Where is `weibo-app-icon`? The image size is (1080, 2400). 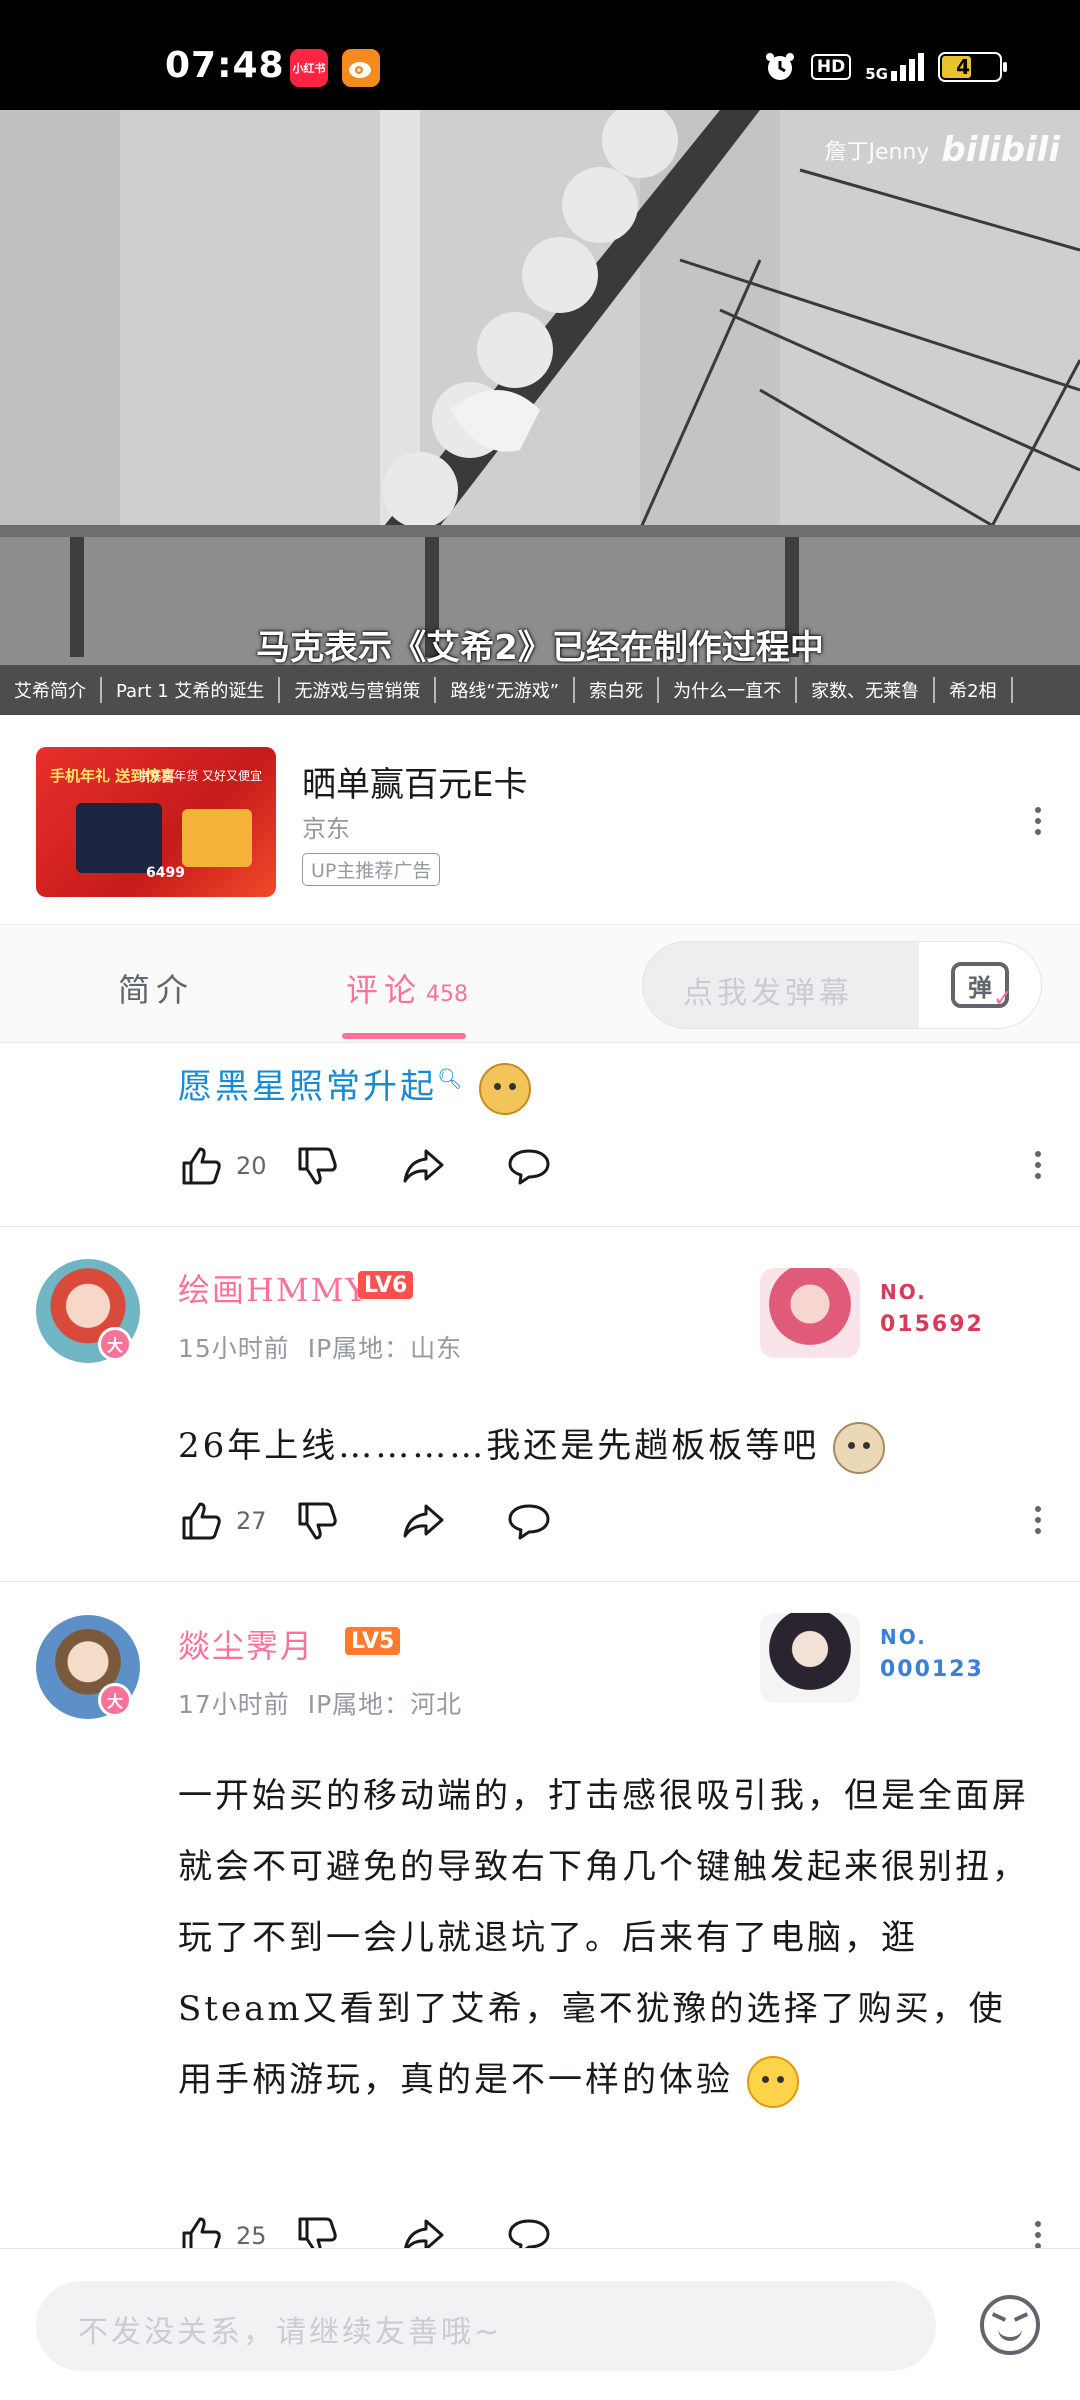
weibo-app-icon is located at coordinates (361, 68).